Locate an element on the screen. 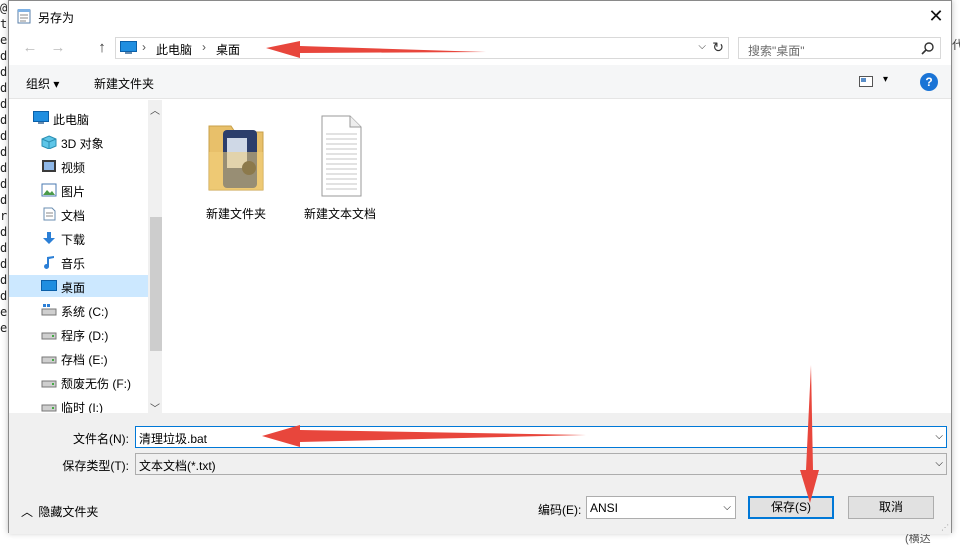 Image resolution: width=960 pixels, height=546 pixels. sidebar-item-label: 视频 is located at coordinates (73, 168).